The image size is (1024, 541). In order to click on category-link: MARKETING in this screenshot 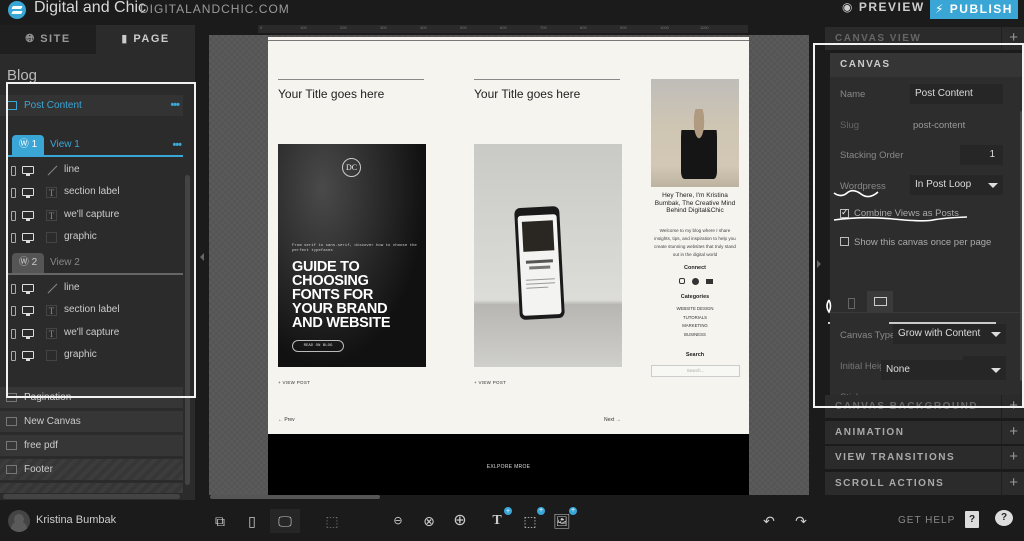, I will do `click(695, 325)`.